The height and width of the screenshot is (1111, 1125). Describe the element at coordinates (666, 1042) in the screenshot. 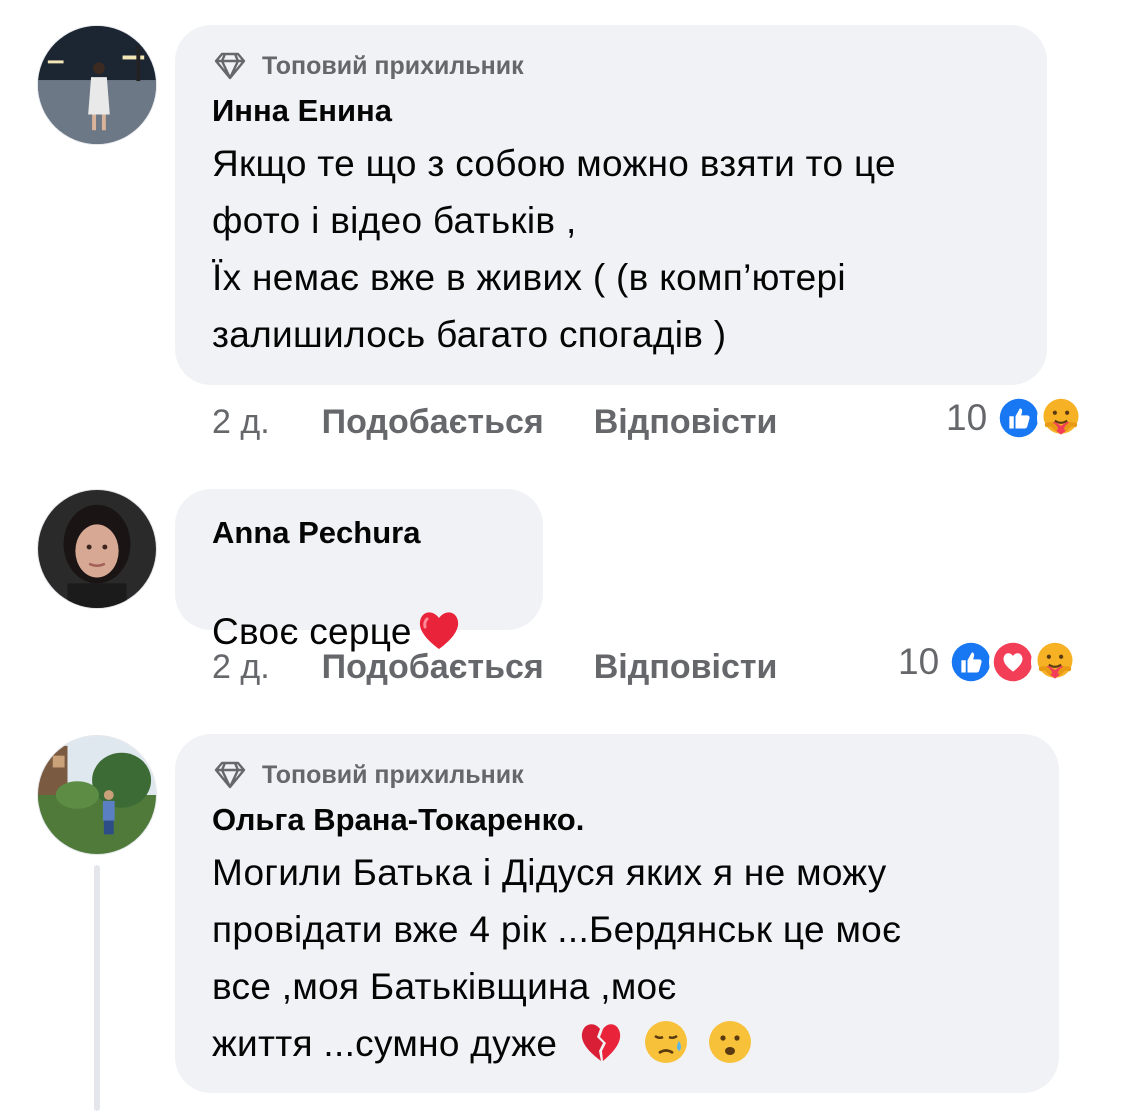

I see `sad-relieved-face-emoji` at that location.